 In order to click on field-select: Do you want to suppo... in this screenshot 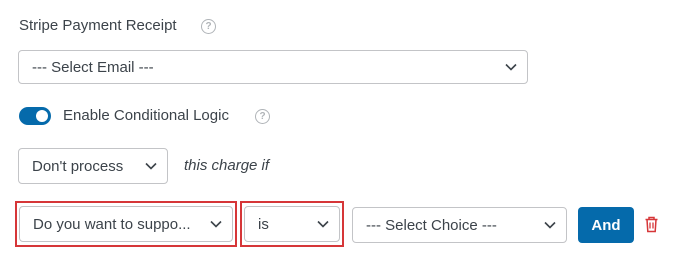, I will do `click(126, 224)`.